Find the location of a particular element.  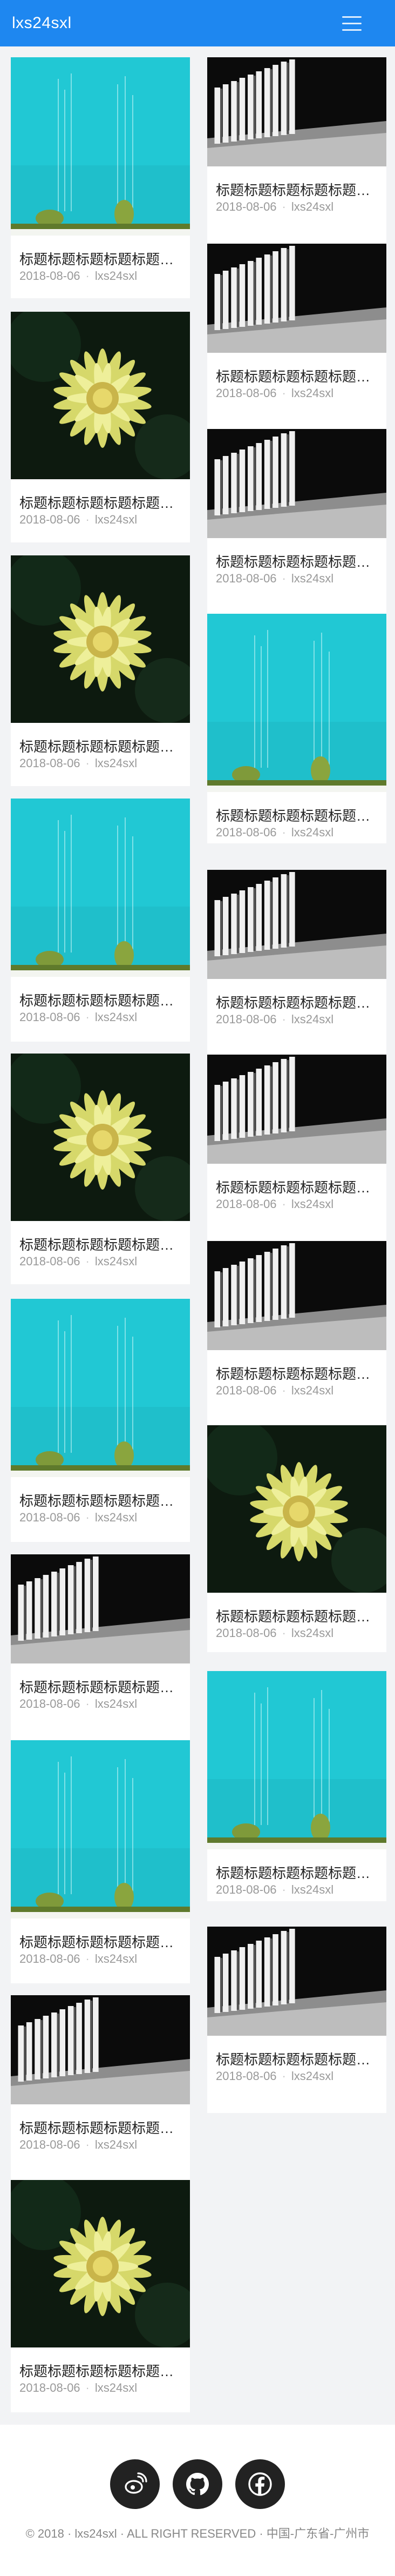

facebook-icon is located at coordinates (260, 2484).